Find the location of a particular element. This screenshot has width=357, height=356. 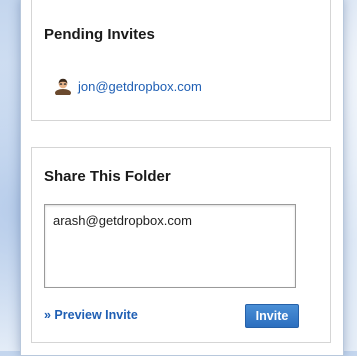

user-icon is located at coordinates (63, 87).